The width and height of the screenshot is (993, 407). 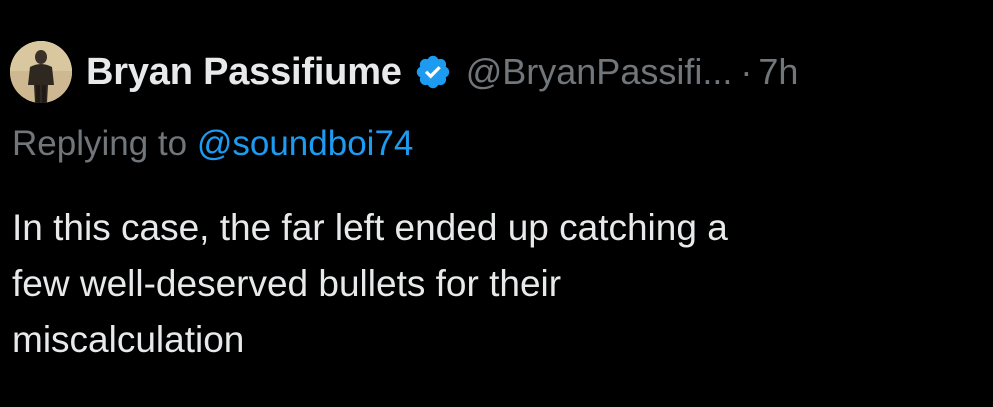 I want to click on replying-to-line: Replying to @soundboi74, so click(x=212, y=144).